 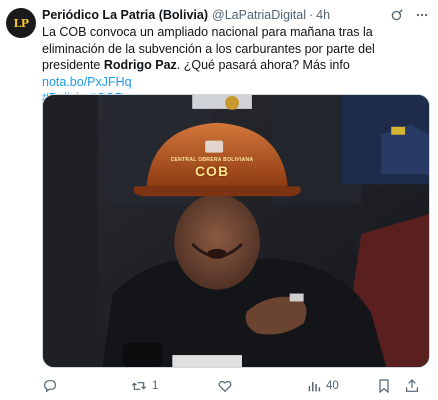 I want to click on grok-icon, so click(x=397, y=15).